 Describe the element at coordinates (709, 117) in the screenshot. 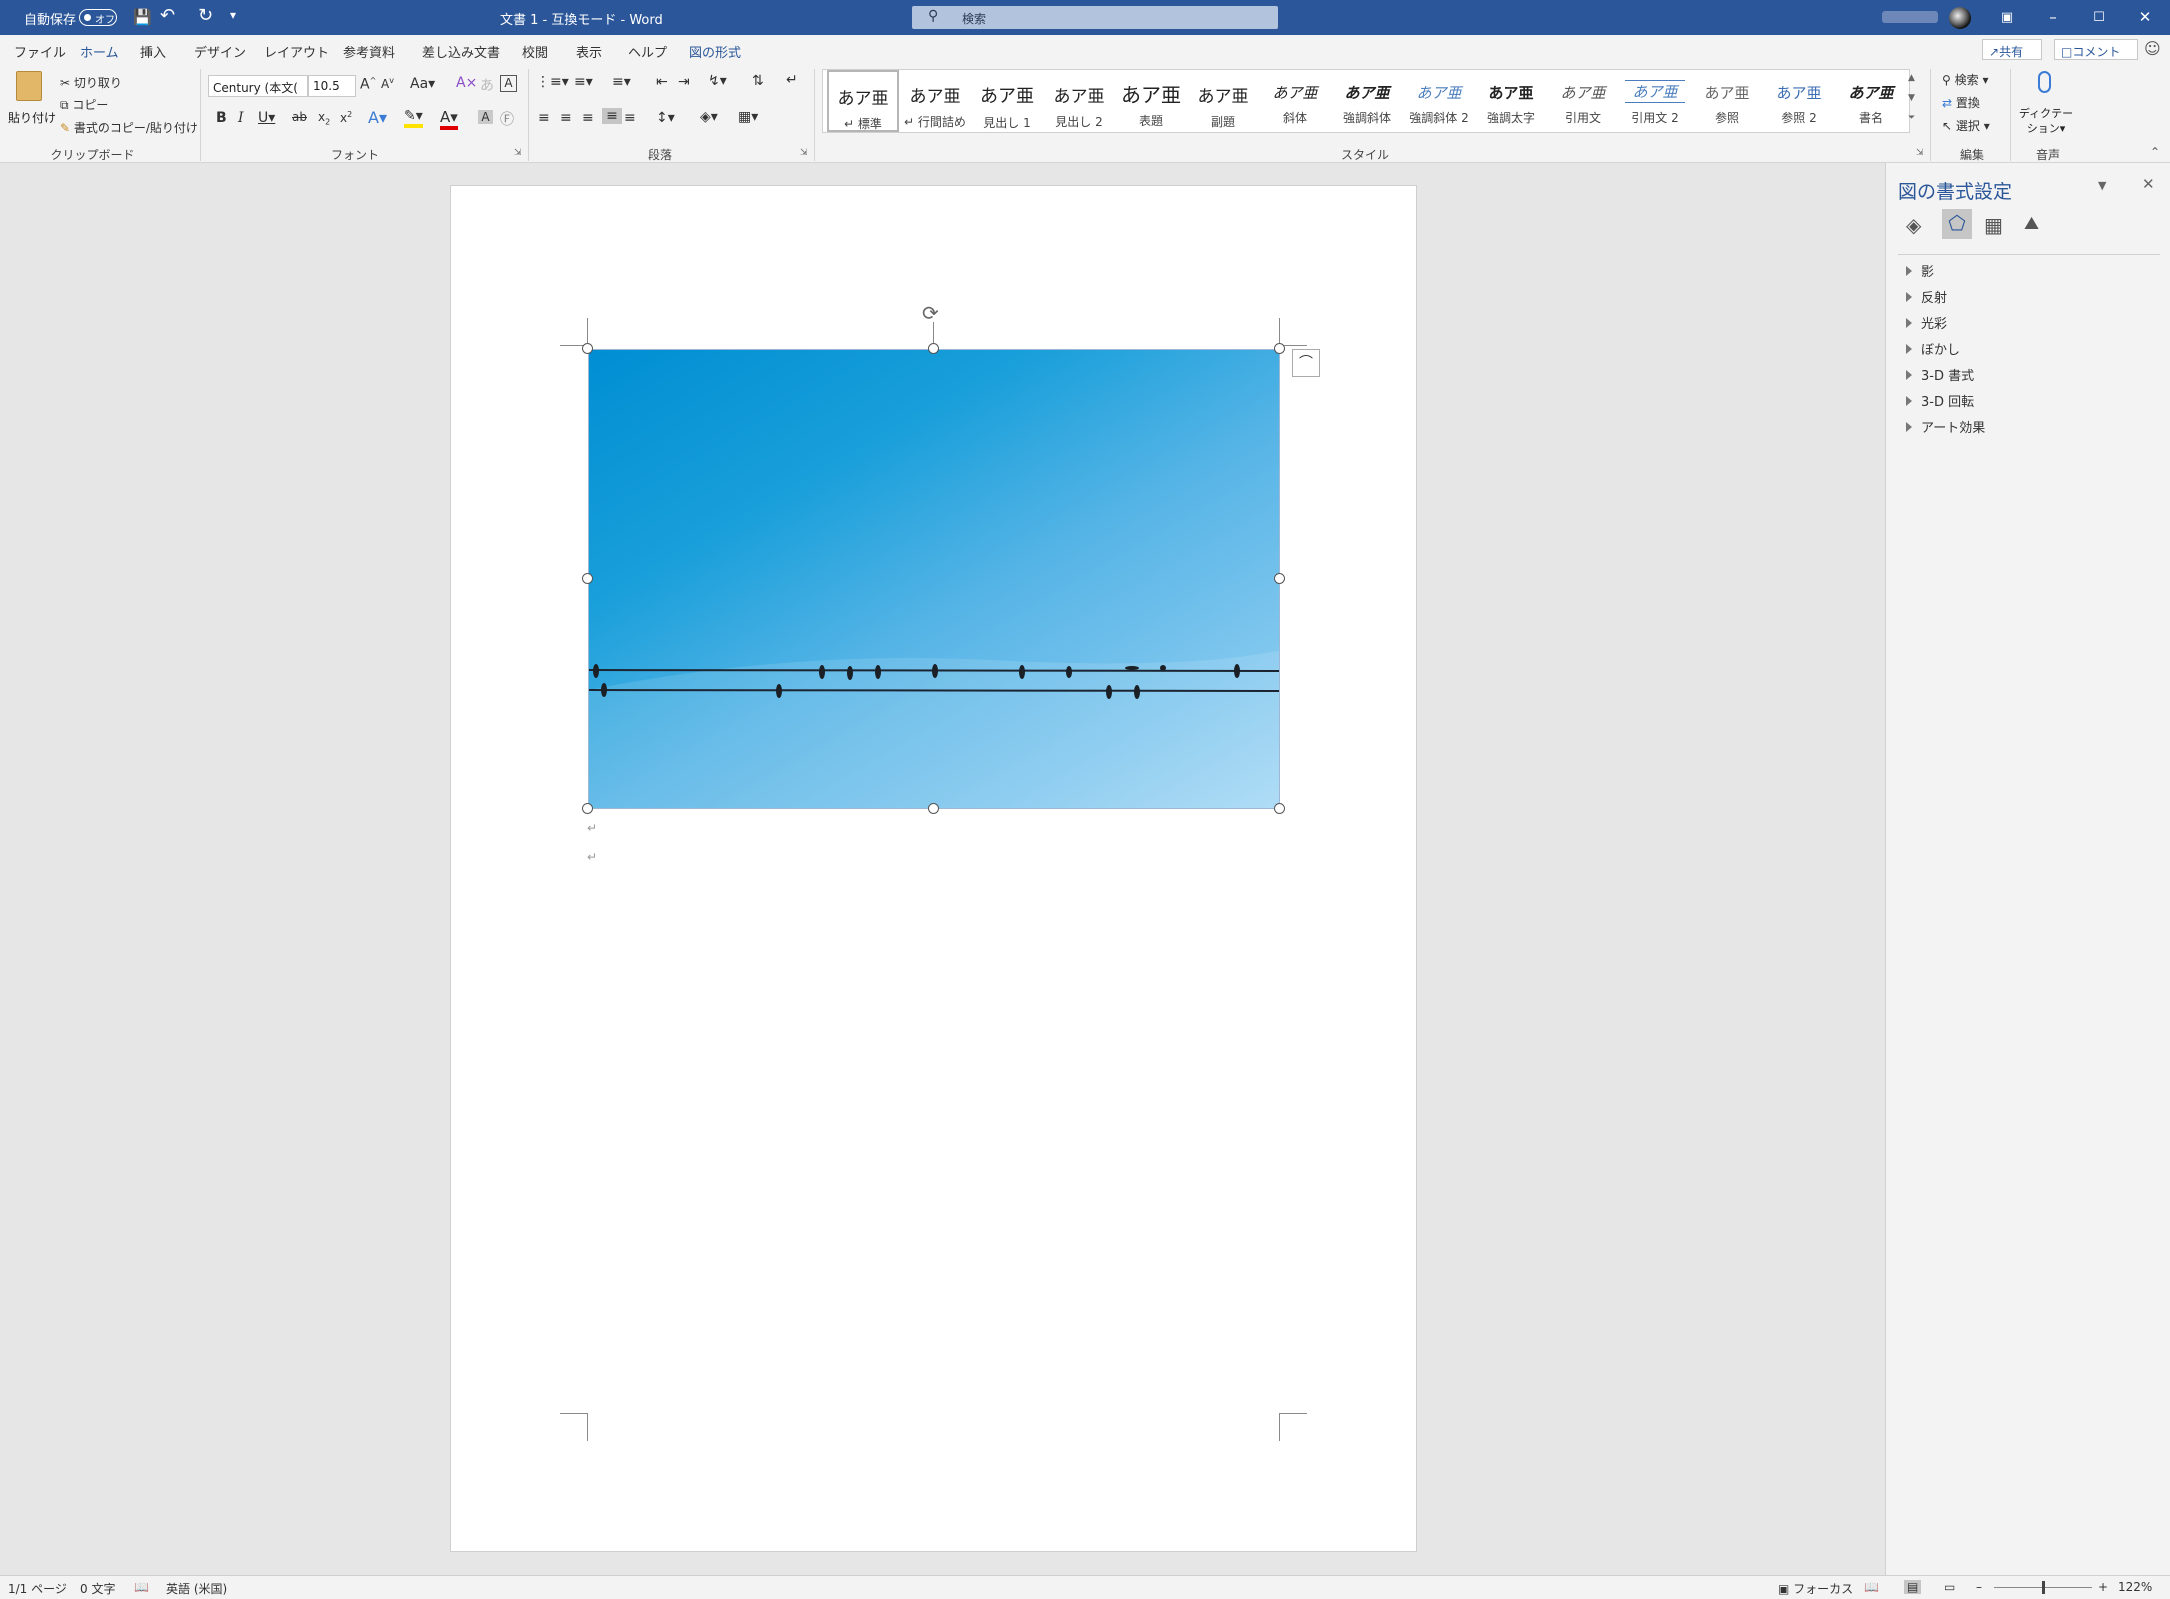

I see `shading-icon: ◈▾` at that location.